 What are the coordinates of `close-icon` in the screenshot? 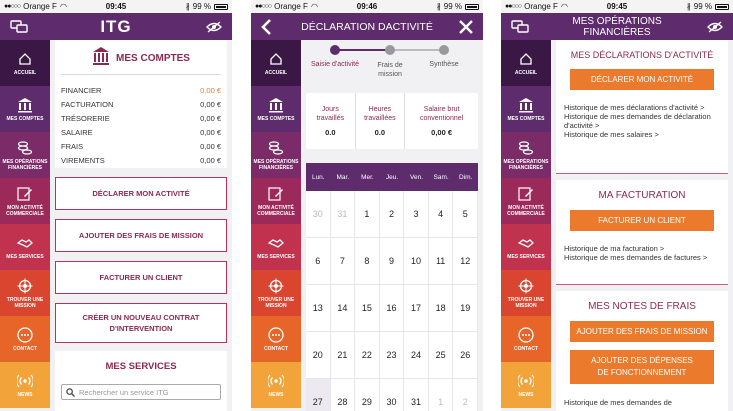 It's located at (466, 26).